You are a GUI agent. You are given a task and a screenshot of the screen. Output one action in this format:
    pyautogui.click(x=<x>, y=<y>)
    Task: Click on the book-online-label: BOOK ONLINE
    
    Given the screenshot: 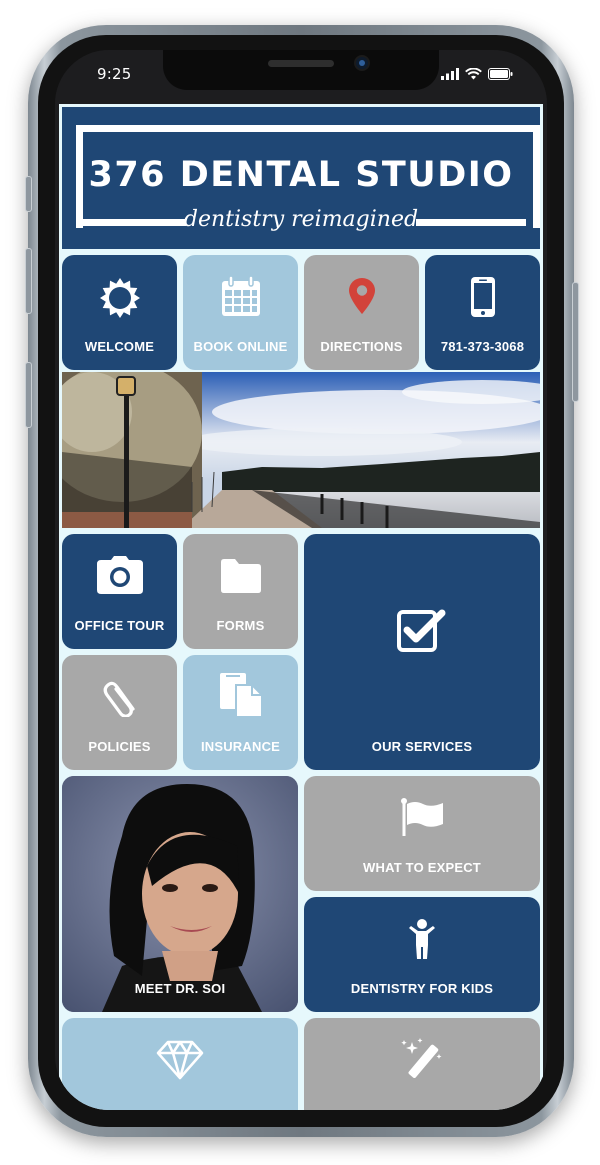 What is the action you would take?
    pyautogui.click(x=240, y=346)
    